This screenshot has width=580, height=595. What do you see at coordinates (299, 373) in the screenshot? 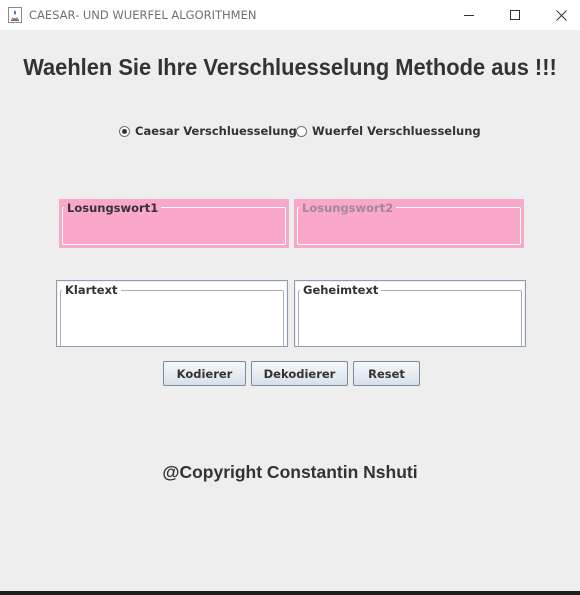
I see `decode-button: Dekodierer` at bounding box center [299, 373].